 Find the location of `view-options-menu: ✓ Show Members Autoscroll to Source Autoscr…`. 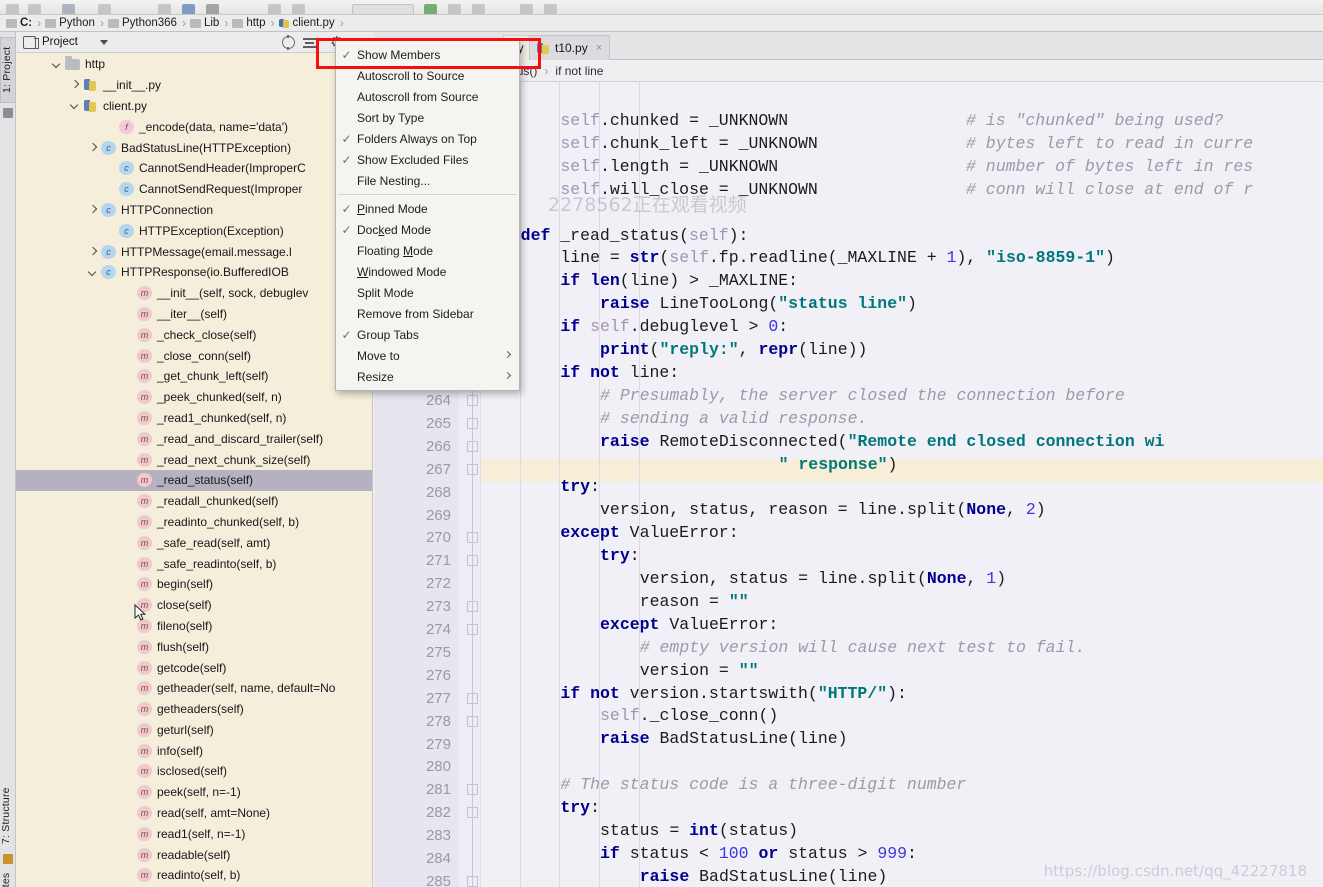

view-options-menu: ✓ Show Members Autoscroll to Source Autoscr… is located at coordinates (427, 215).